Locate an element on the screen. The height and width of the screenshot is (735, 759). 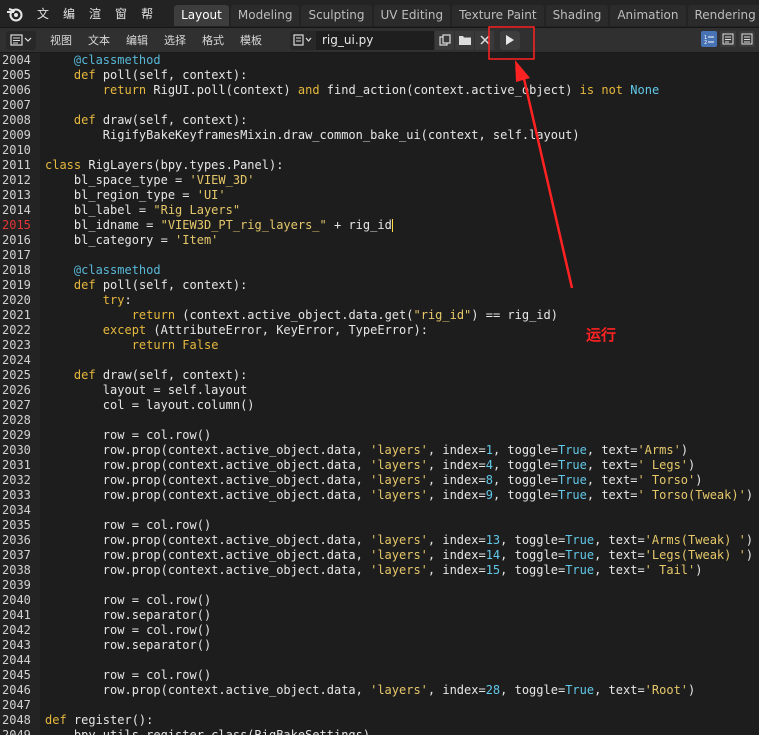
word-wrap-toggle is located at coordinates (728, 39).